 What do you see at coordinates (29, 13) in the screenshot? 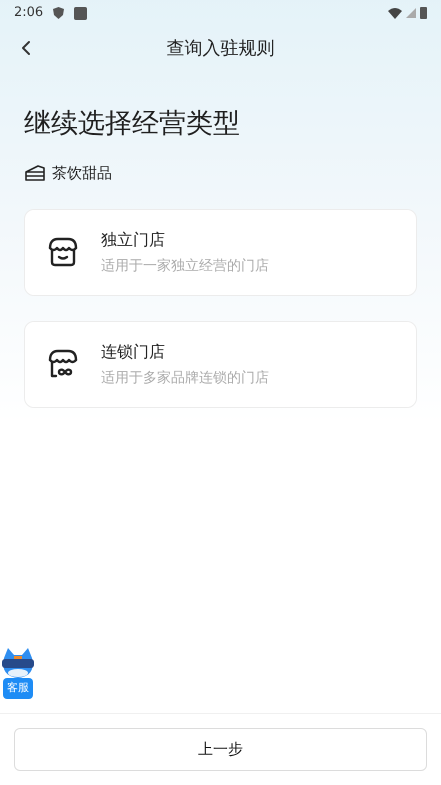
I see `status-time: 2:06` at bounding box center [29, 13].